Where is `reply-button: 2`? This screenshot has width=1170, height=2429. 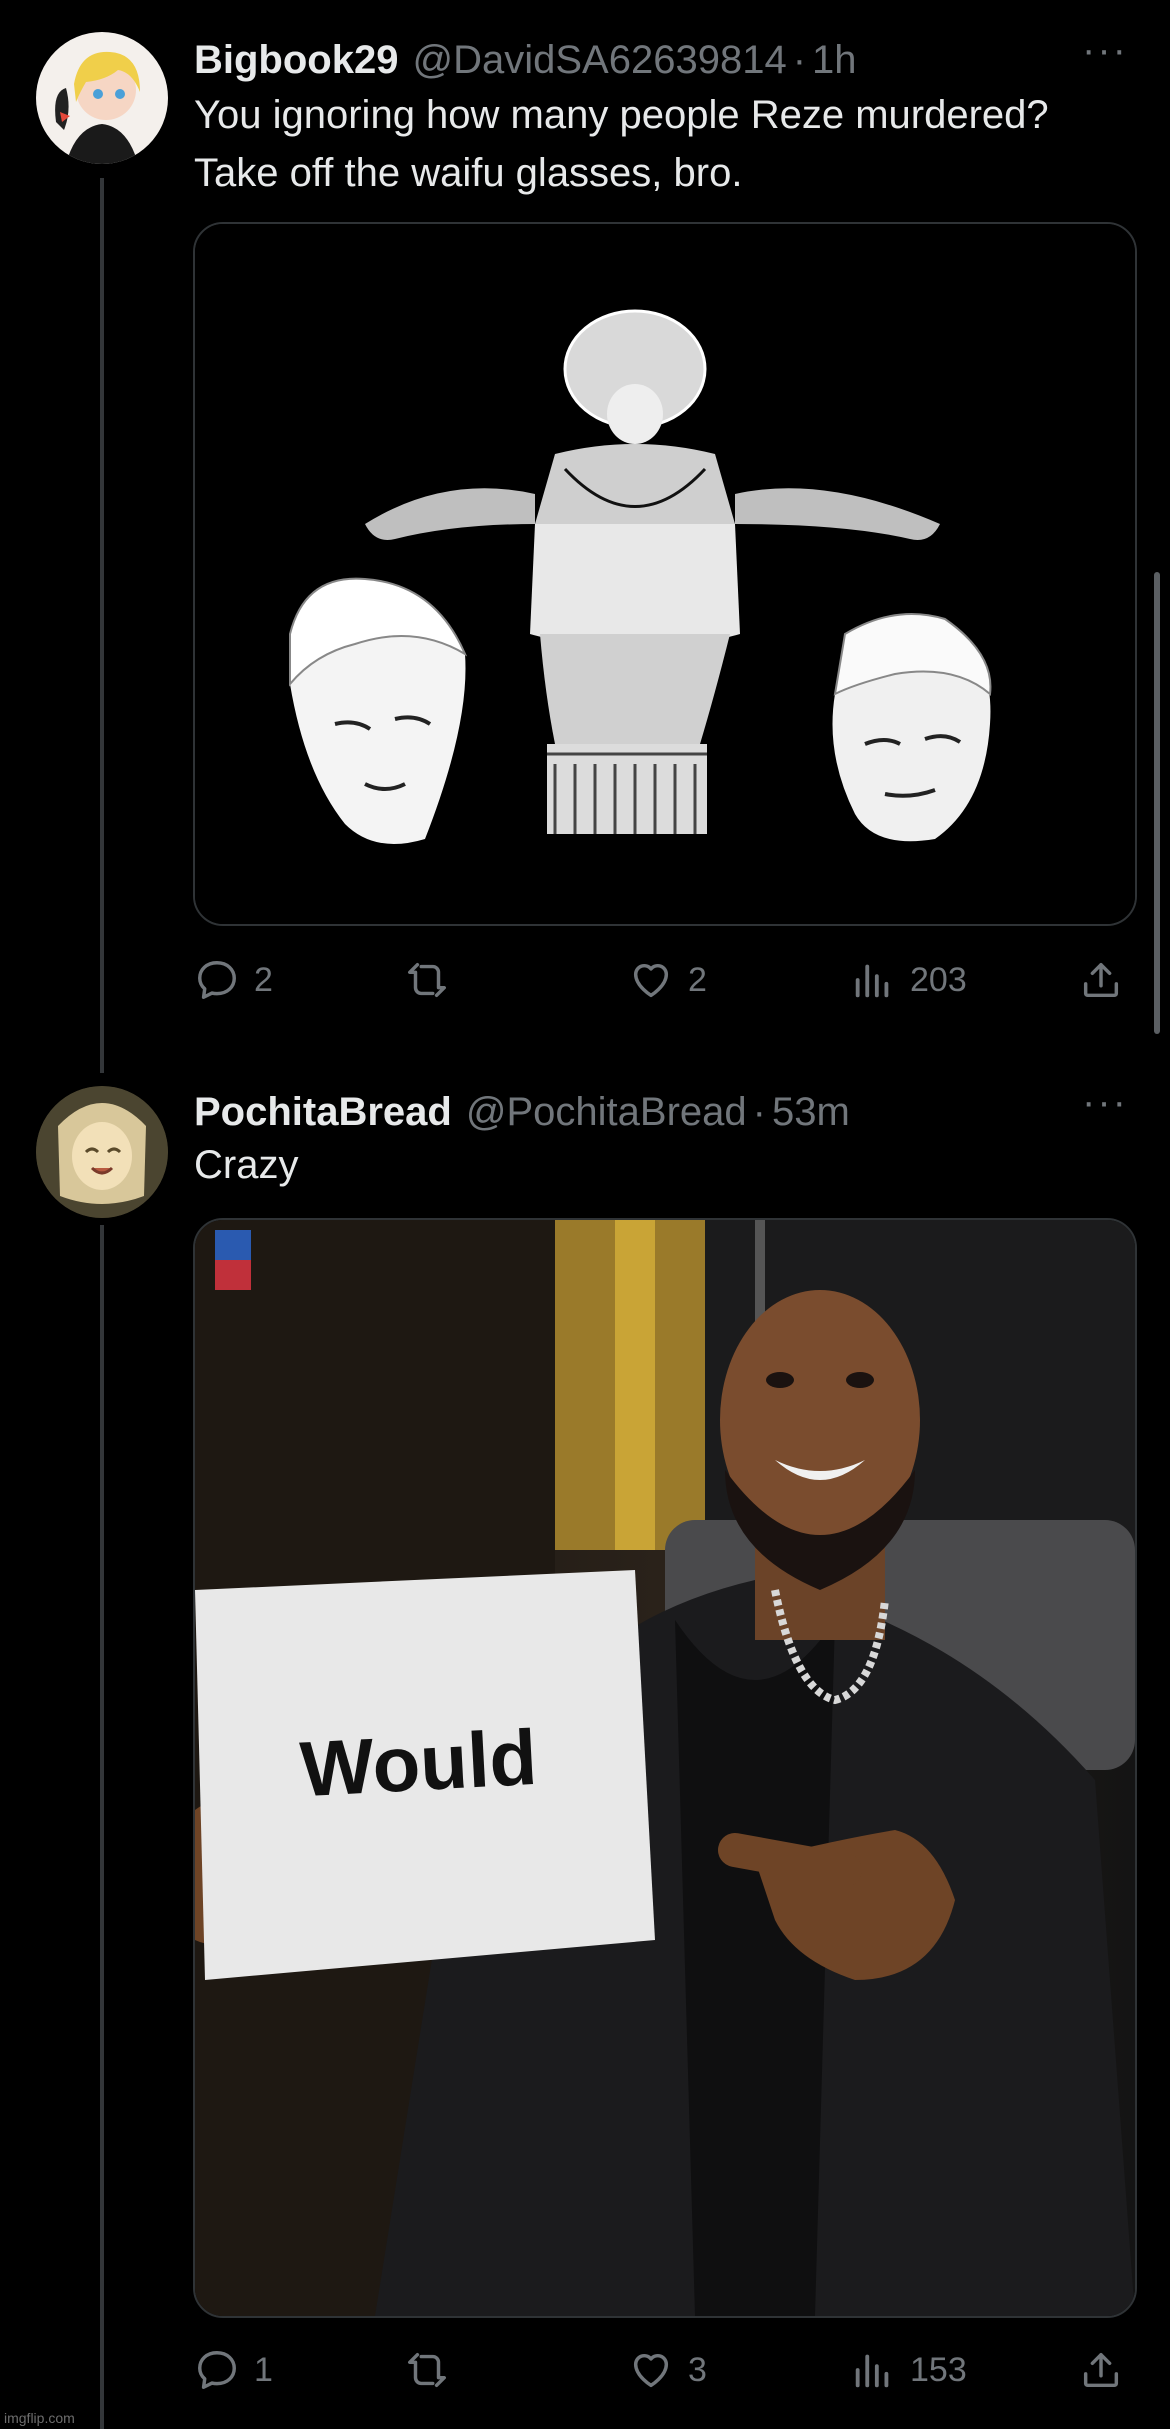
reply-button: 2 is located at coordinates (233, 980).